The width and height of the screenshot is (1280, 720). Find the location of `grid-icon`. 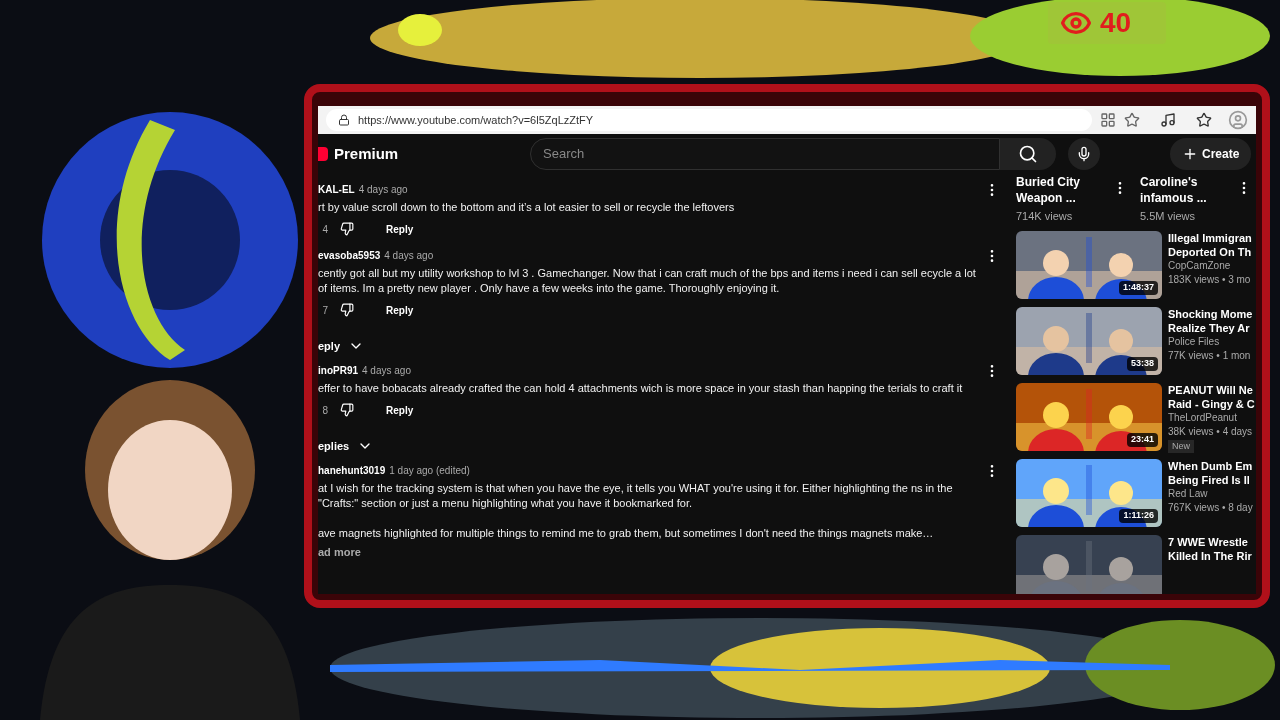

grid-icon is located at coordinates (1108, 120).